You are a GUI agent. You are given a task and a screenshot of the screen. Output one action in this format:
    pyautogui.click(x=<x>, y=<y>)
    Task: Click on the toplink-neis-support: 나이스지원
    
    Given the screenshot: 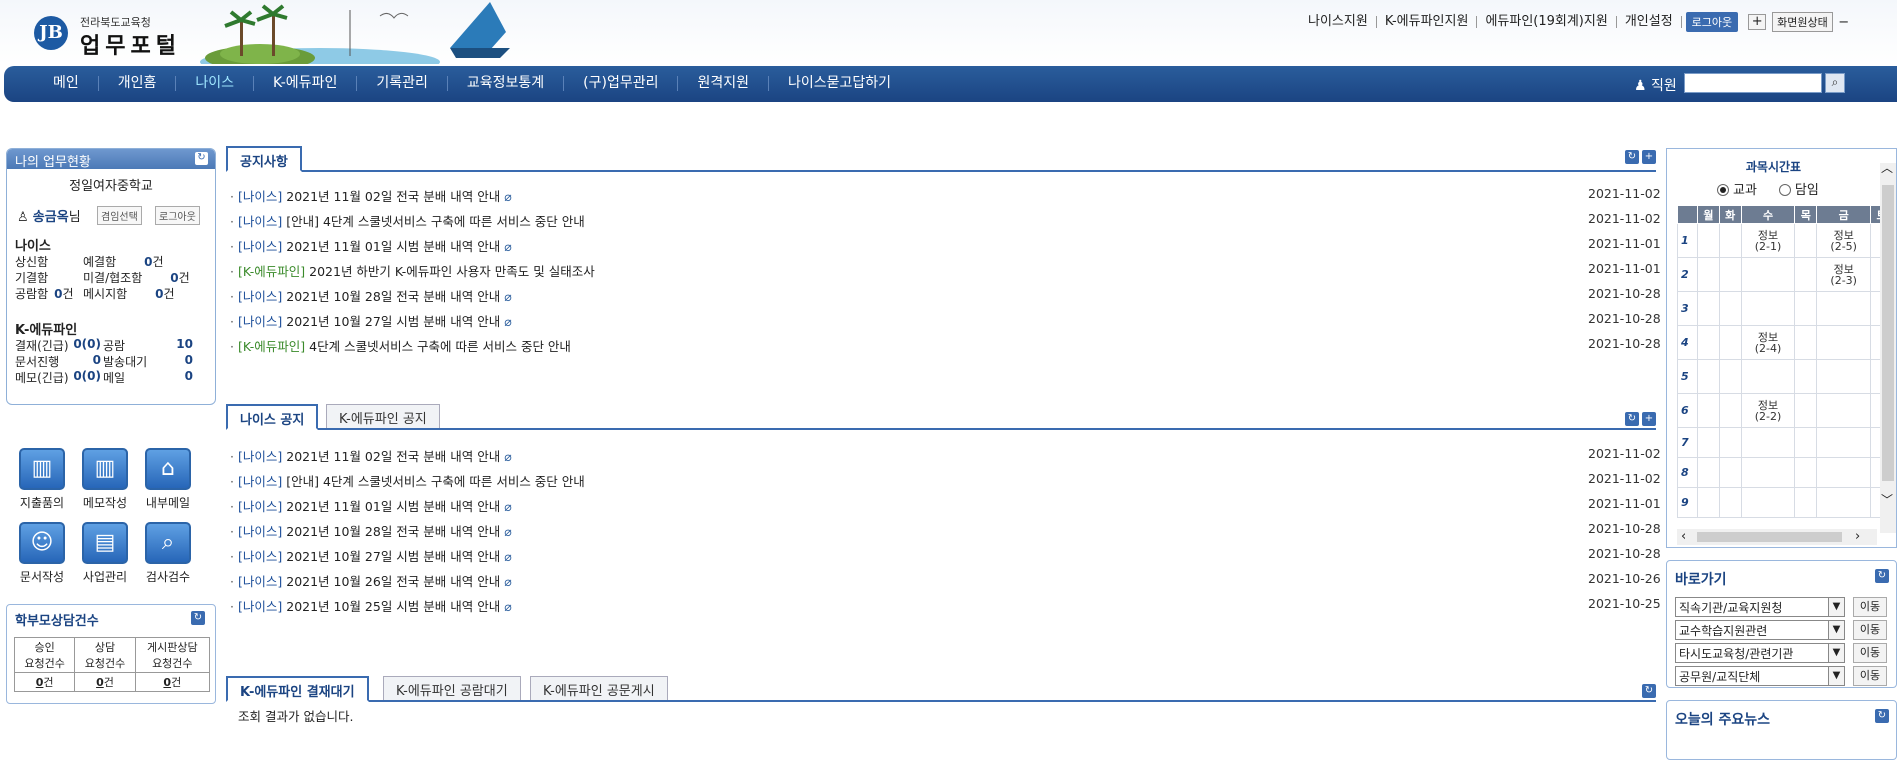 What is the action you would take?
    pyautogui.click(x=1338, y=21)
    